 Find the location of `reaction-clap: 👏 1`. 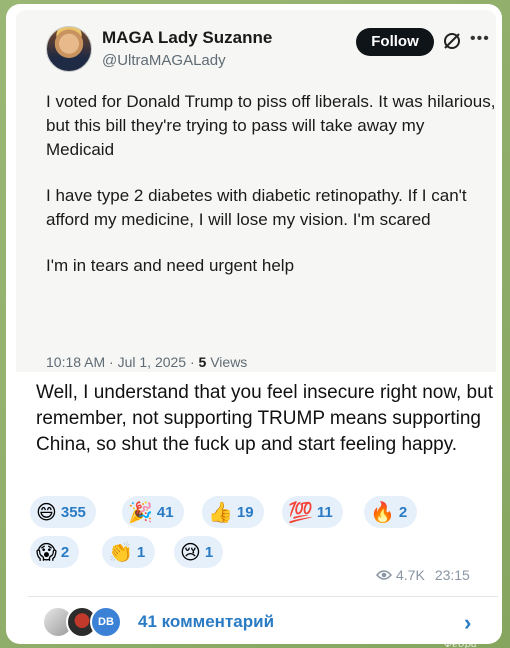

reaction-clap: 👏 1 is located at coordinates (129, 552).